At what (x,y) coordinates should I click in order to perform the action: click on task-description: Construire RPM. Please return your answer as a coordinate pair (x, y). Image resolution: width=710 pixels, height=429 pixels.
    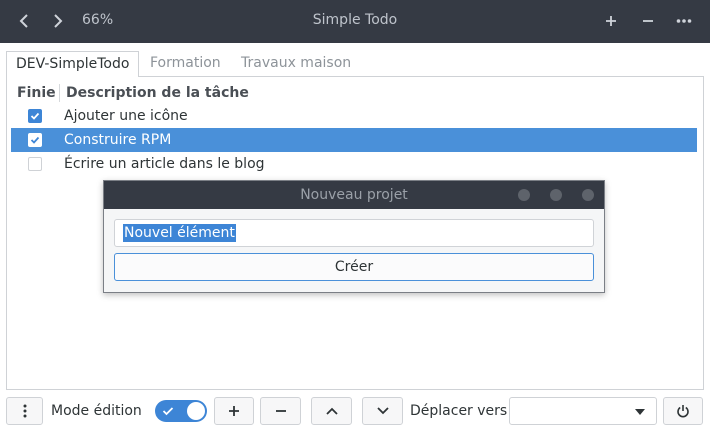
    Looking at the image, I should click on (118, 140).